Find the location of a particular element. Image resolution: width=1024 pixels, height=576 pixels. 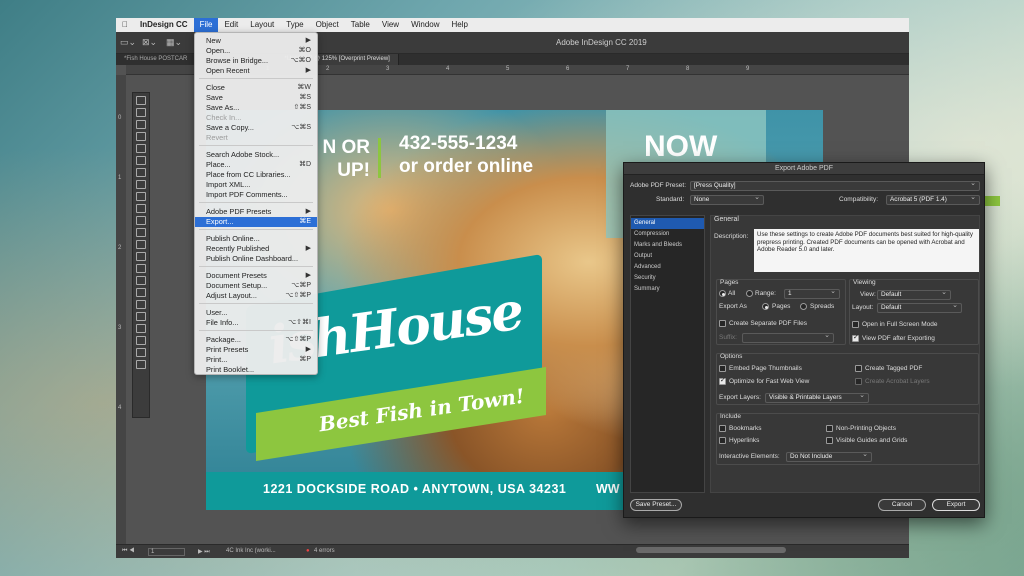

horizontal-scrollbar is located at coordinates (711, 550).